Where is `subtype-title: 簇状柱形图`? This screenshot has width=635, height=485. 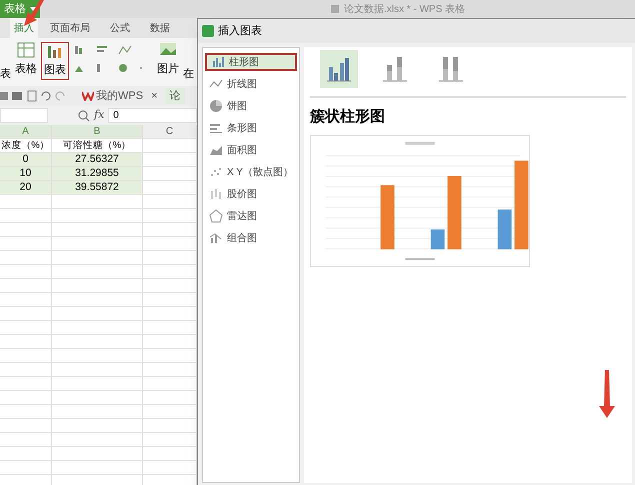 subtype-title: 簇状柱形图 is located at coordinates (348, 117).